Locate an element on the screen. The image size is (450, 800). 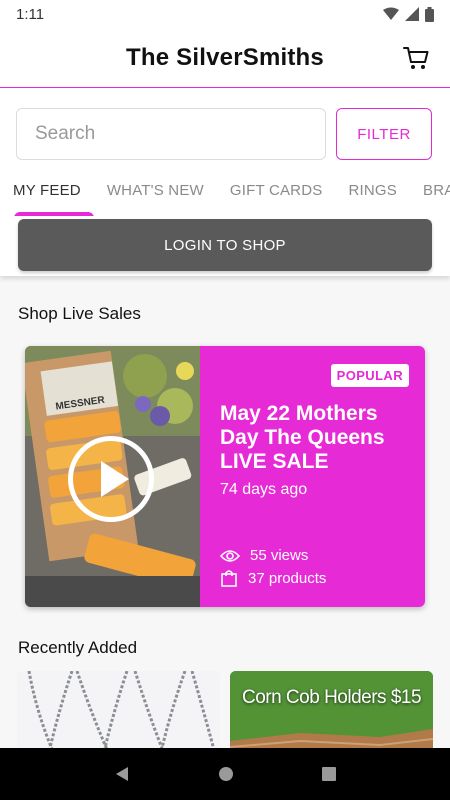
app-header: The SilverSmiths is located at coordinates (225, 58).